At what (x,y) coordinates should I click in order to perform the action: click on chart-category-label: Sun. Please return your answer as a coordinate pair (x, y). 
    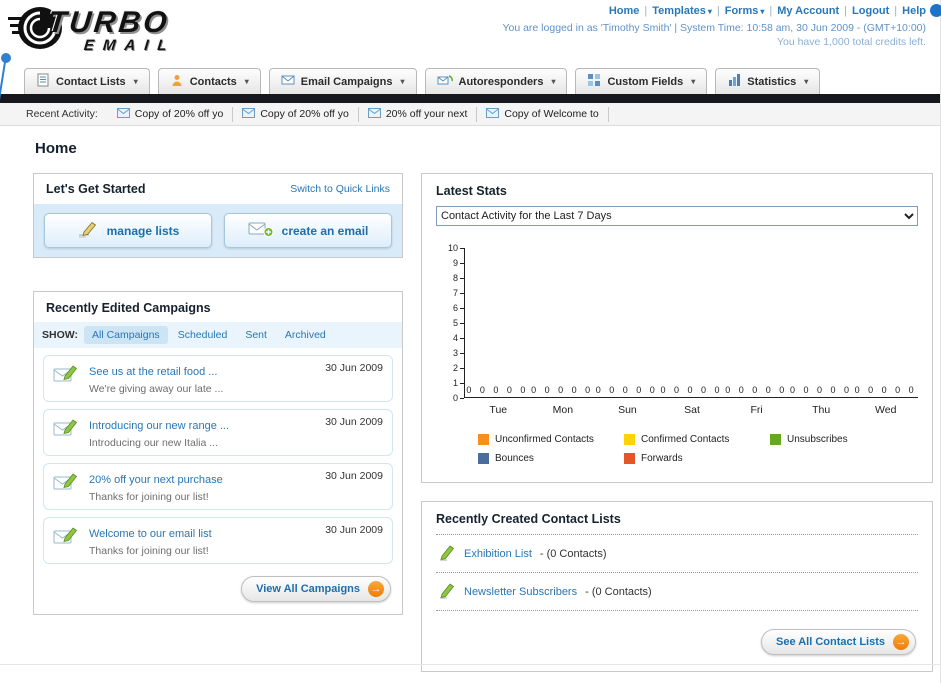
    Looking at the image, I should click on (627, 410).